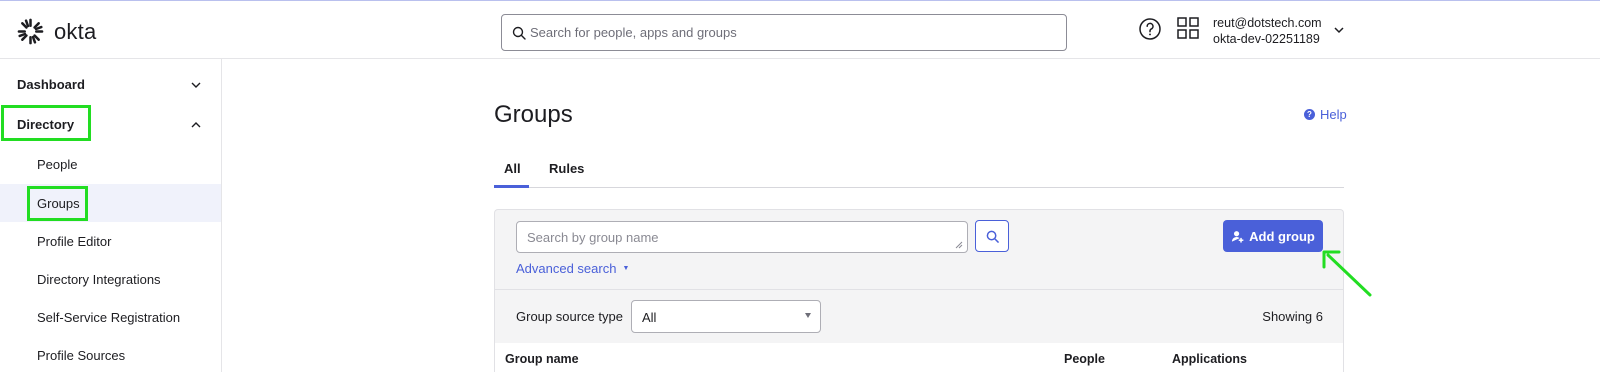  Describe the element at coordinates (511, 186) in the screenshot. I see `active-tab-indicator` at that location.